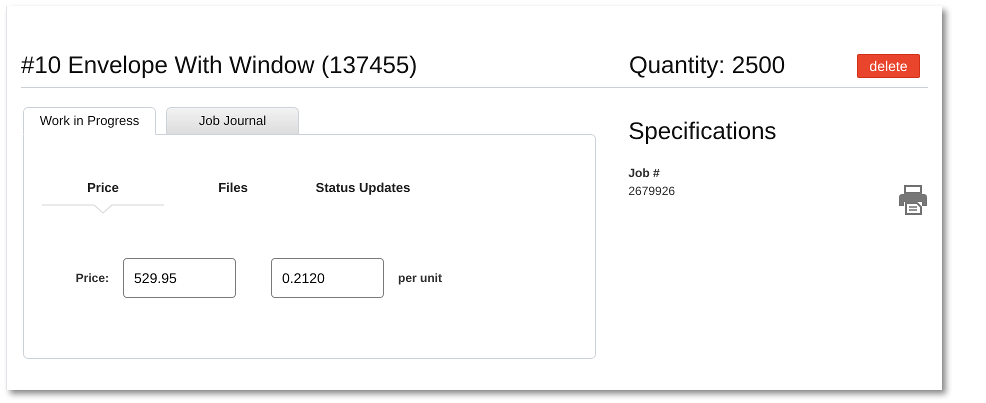 The height and width of the screenshot is (403, 986). I want to click on unit-price-field: 0.2120, so click(327, 278).